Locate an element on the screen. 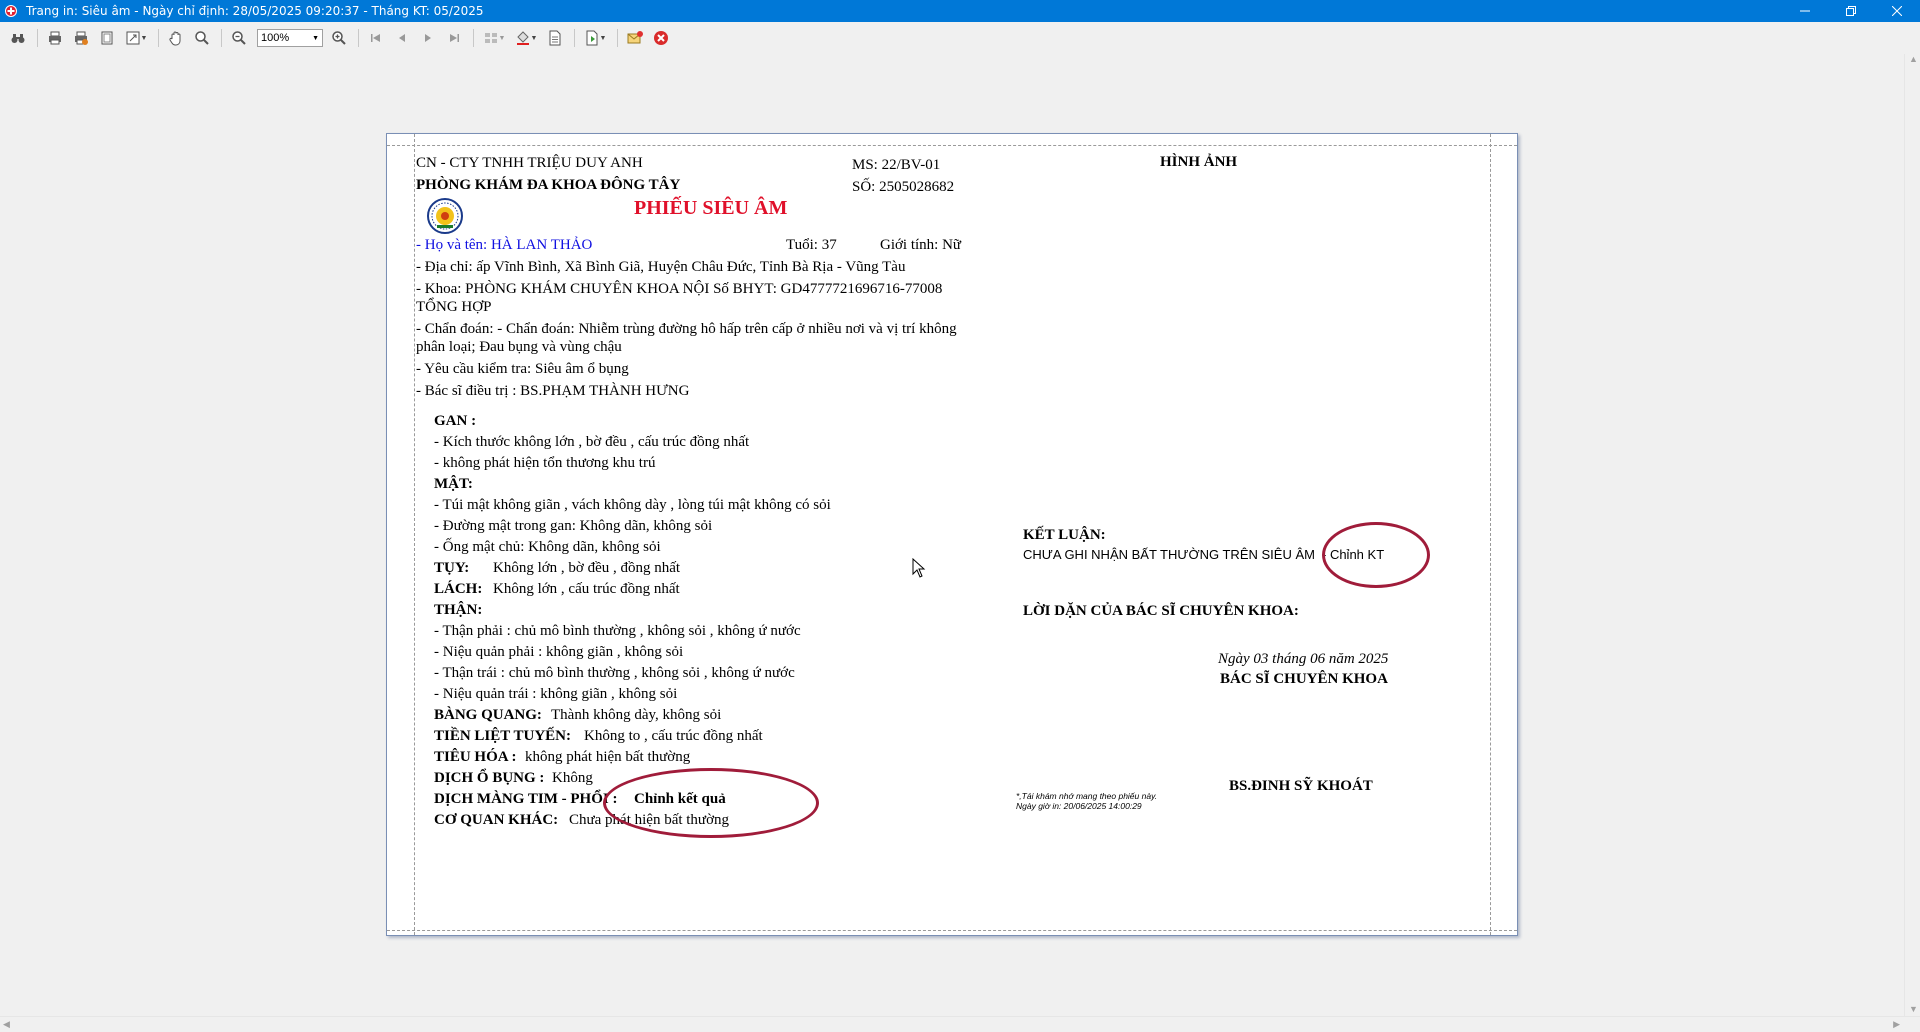  specialist-name: BS.ĐINH SỸ KHOÁT is located at coordinates (1301, 786).